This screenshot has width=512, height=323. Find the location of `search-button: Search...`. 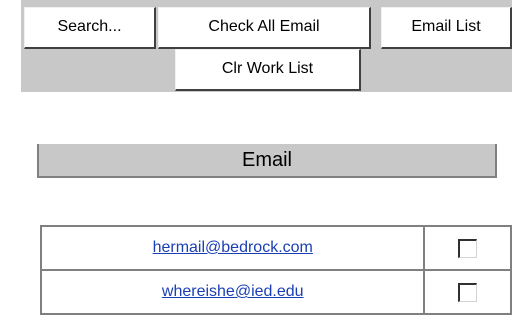

search-button: Search... is located at coordinates (90, 28).